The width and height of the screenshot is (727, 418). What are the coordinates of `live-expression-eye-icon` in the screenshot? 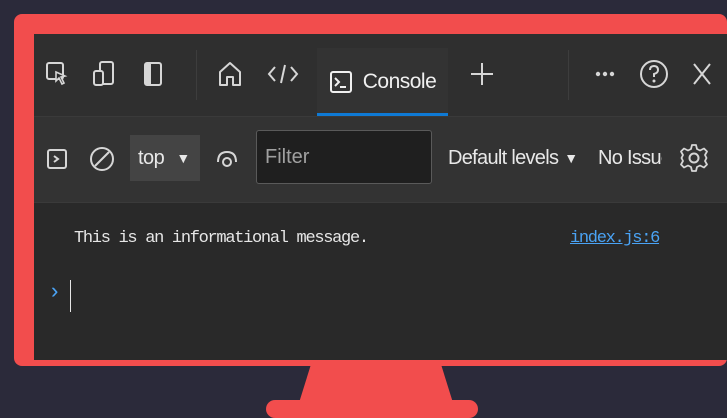 It's located at (227, 159).